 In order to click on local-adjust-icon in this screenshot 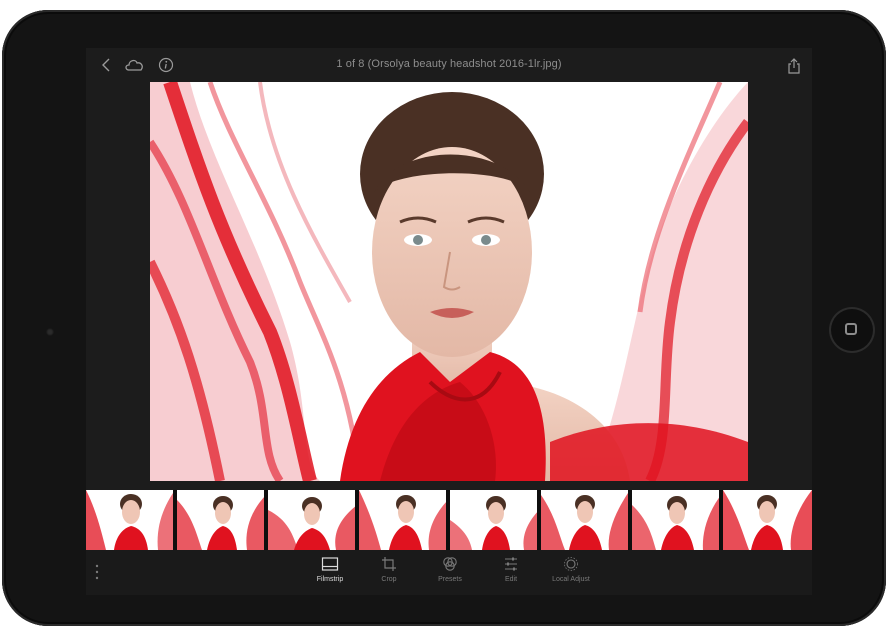, I will do `click(571, 564)`.